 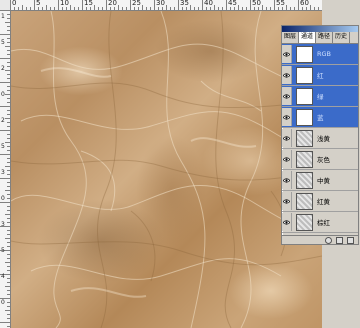 I want to click on delete-channel-icon, so click(x=350, y=240).